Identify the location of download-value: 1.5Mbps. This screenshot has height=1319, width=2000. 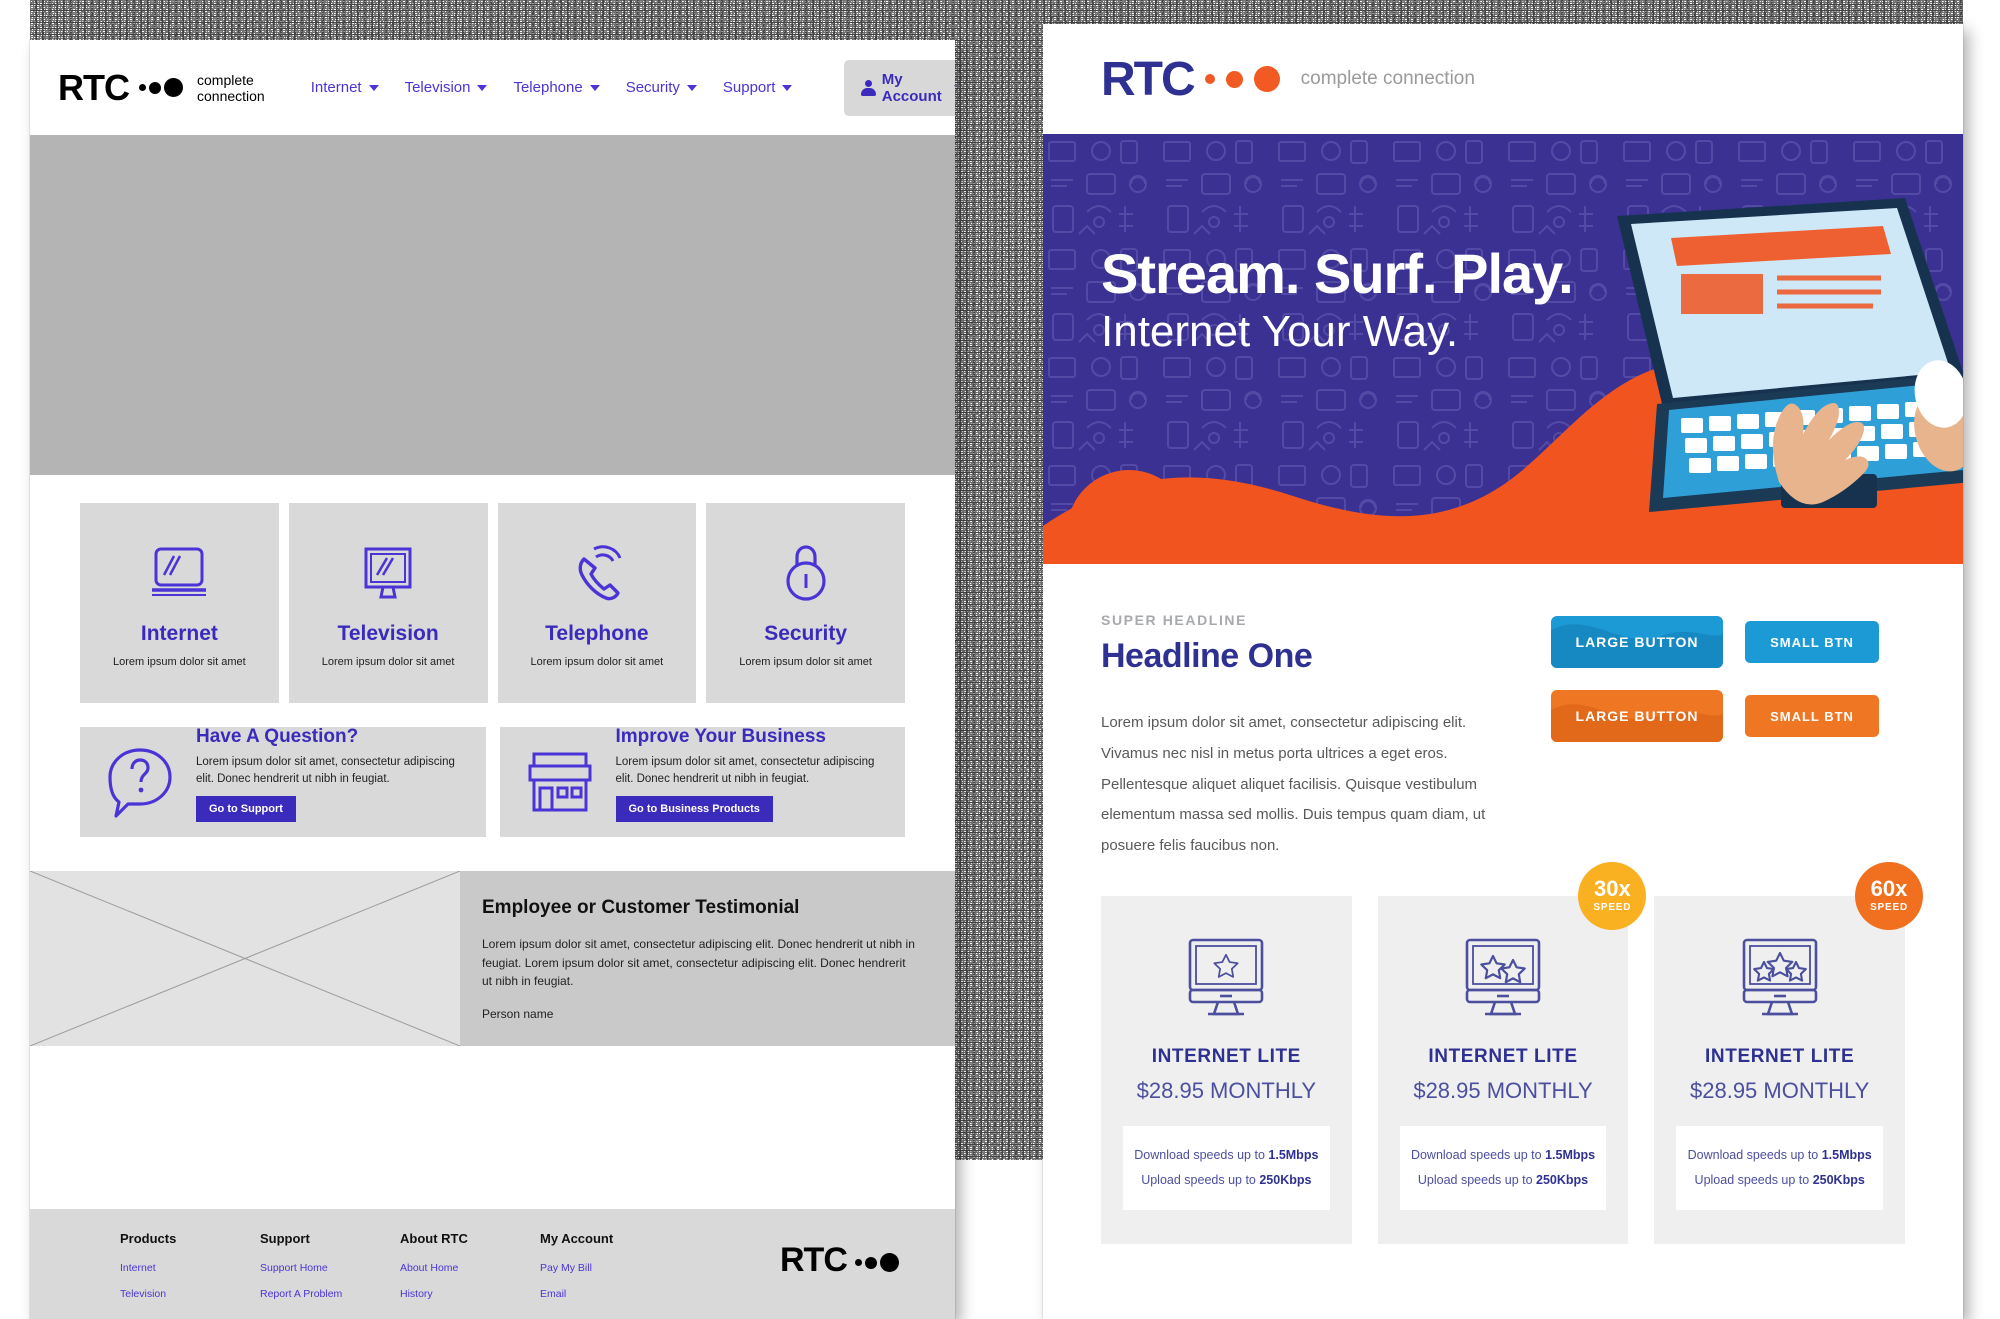
(1293, 1154).